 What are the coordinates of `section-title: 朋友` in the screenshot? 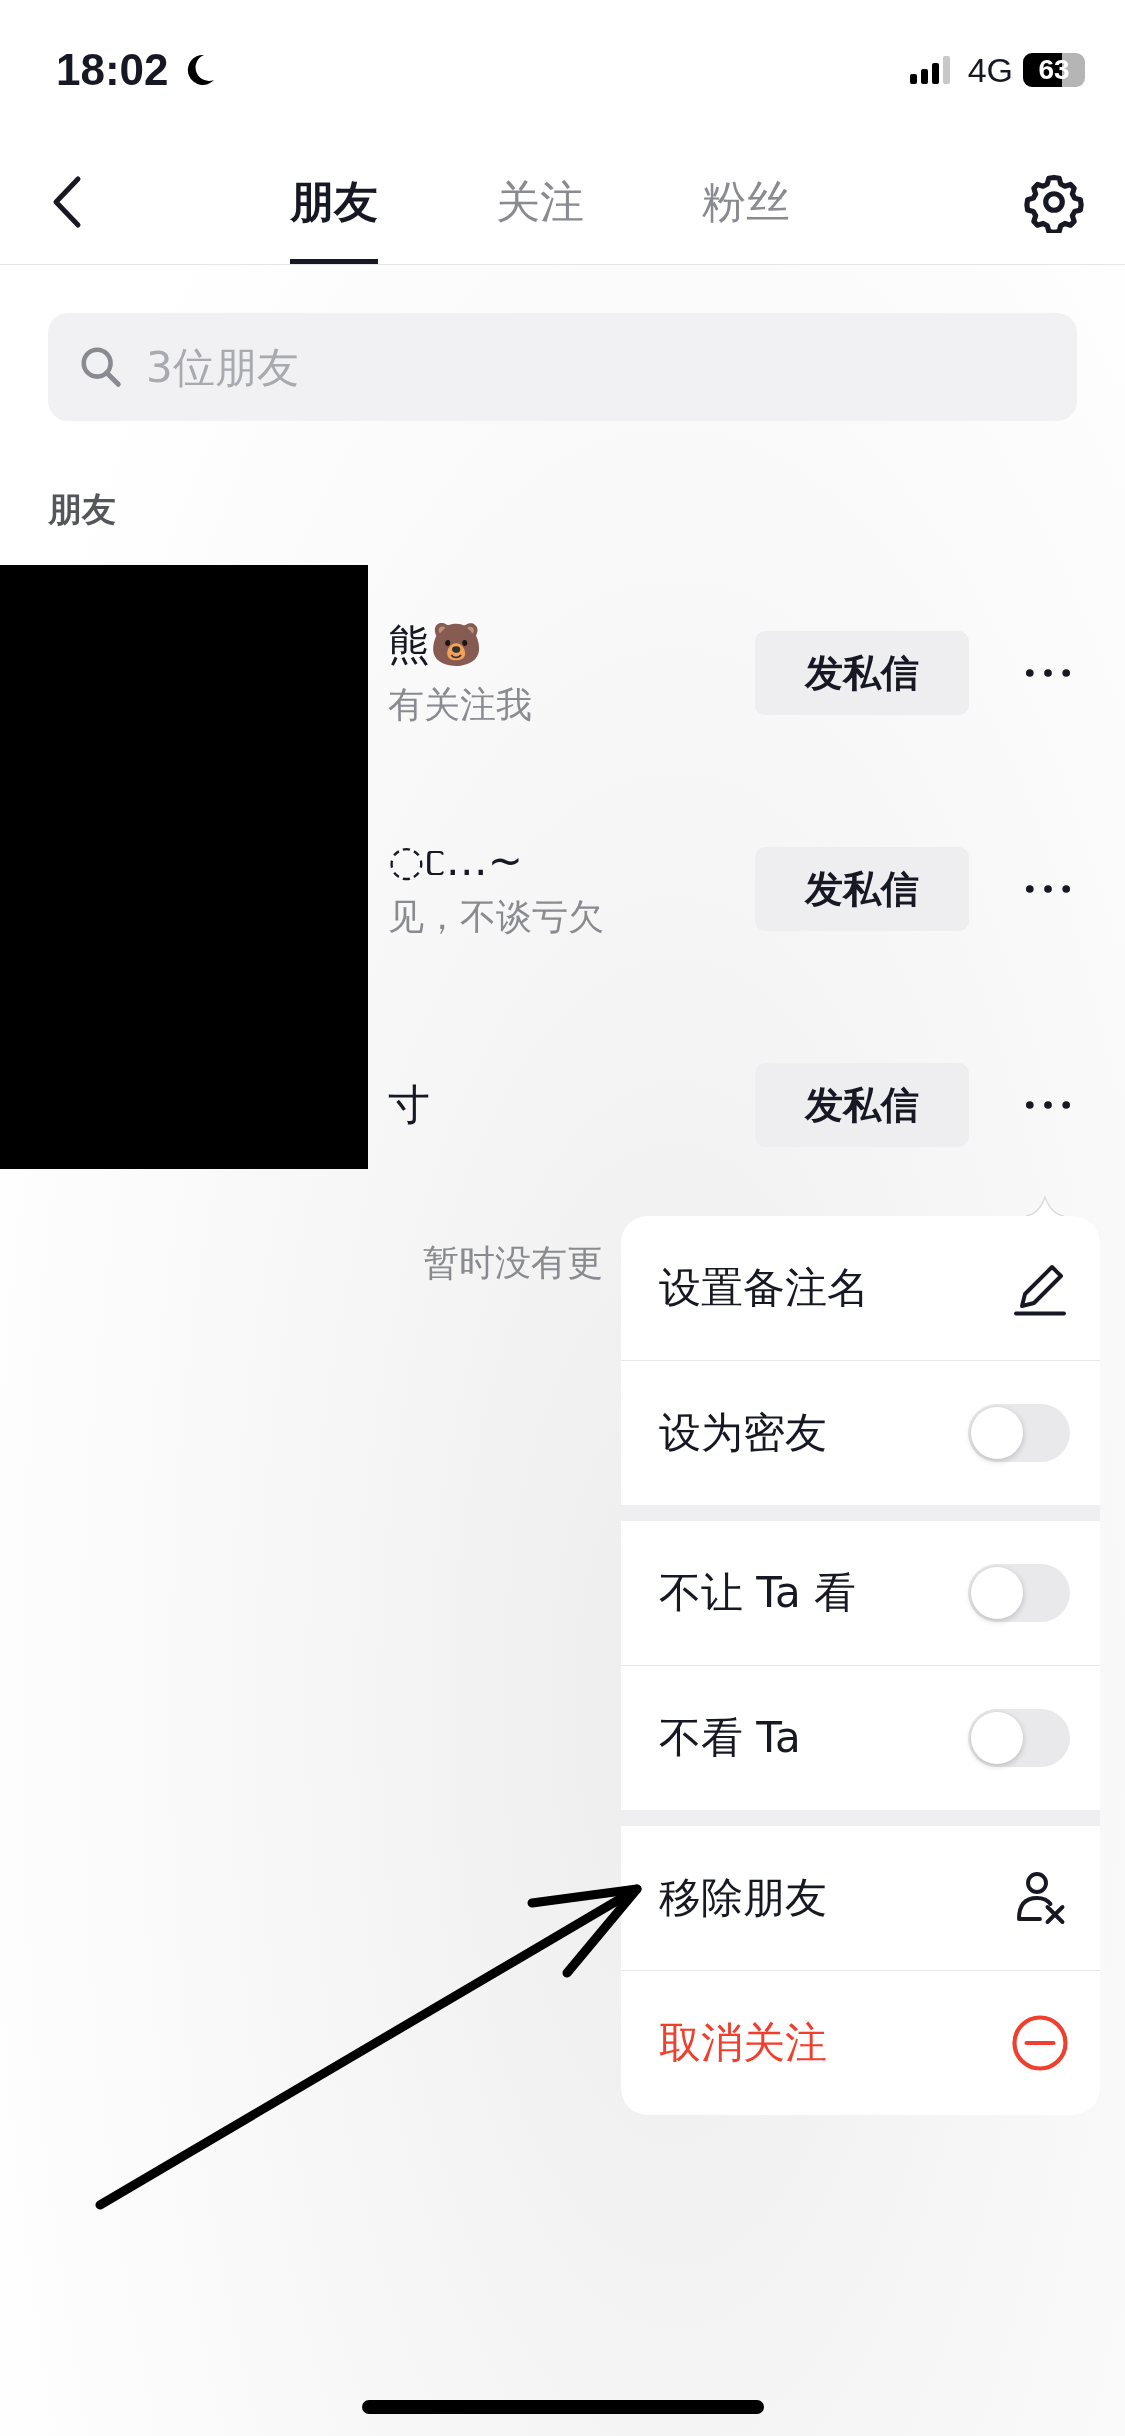 It's located at (82, 509).